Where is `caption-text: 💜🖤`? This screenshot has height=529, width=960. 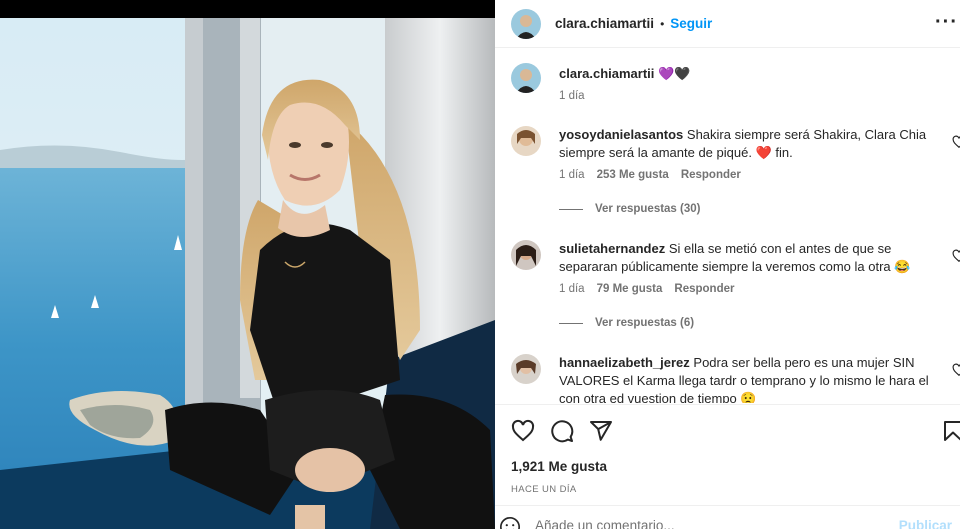
caption-text: 💜🖤 is located at coordinates (674, 73).